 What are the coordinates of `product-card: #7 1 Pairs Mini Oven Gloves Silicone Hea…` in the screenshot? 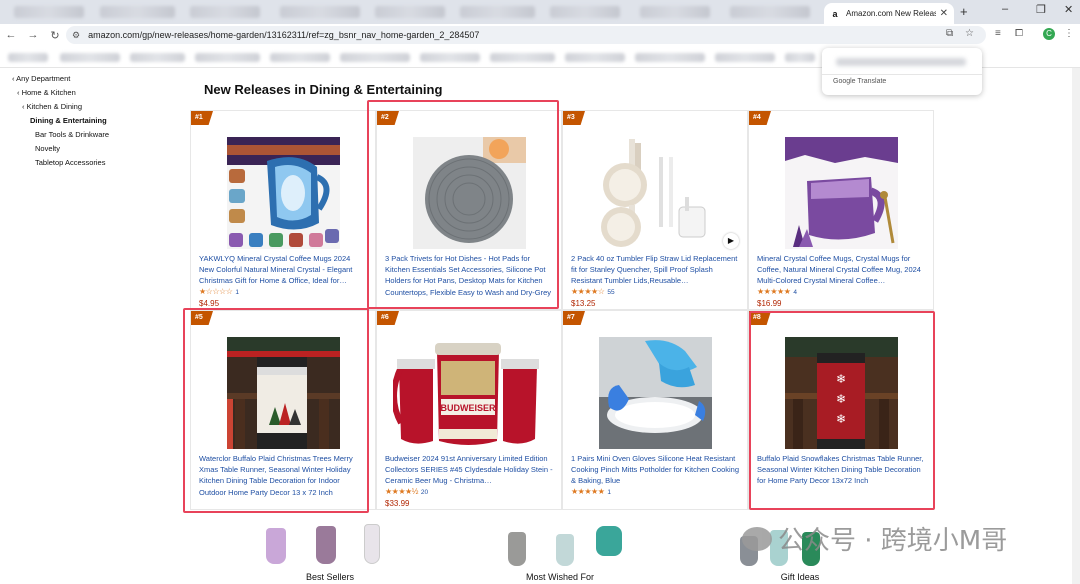 It's located at (655, 410).